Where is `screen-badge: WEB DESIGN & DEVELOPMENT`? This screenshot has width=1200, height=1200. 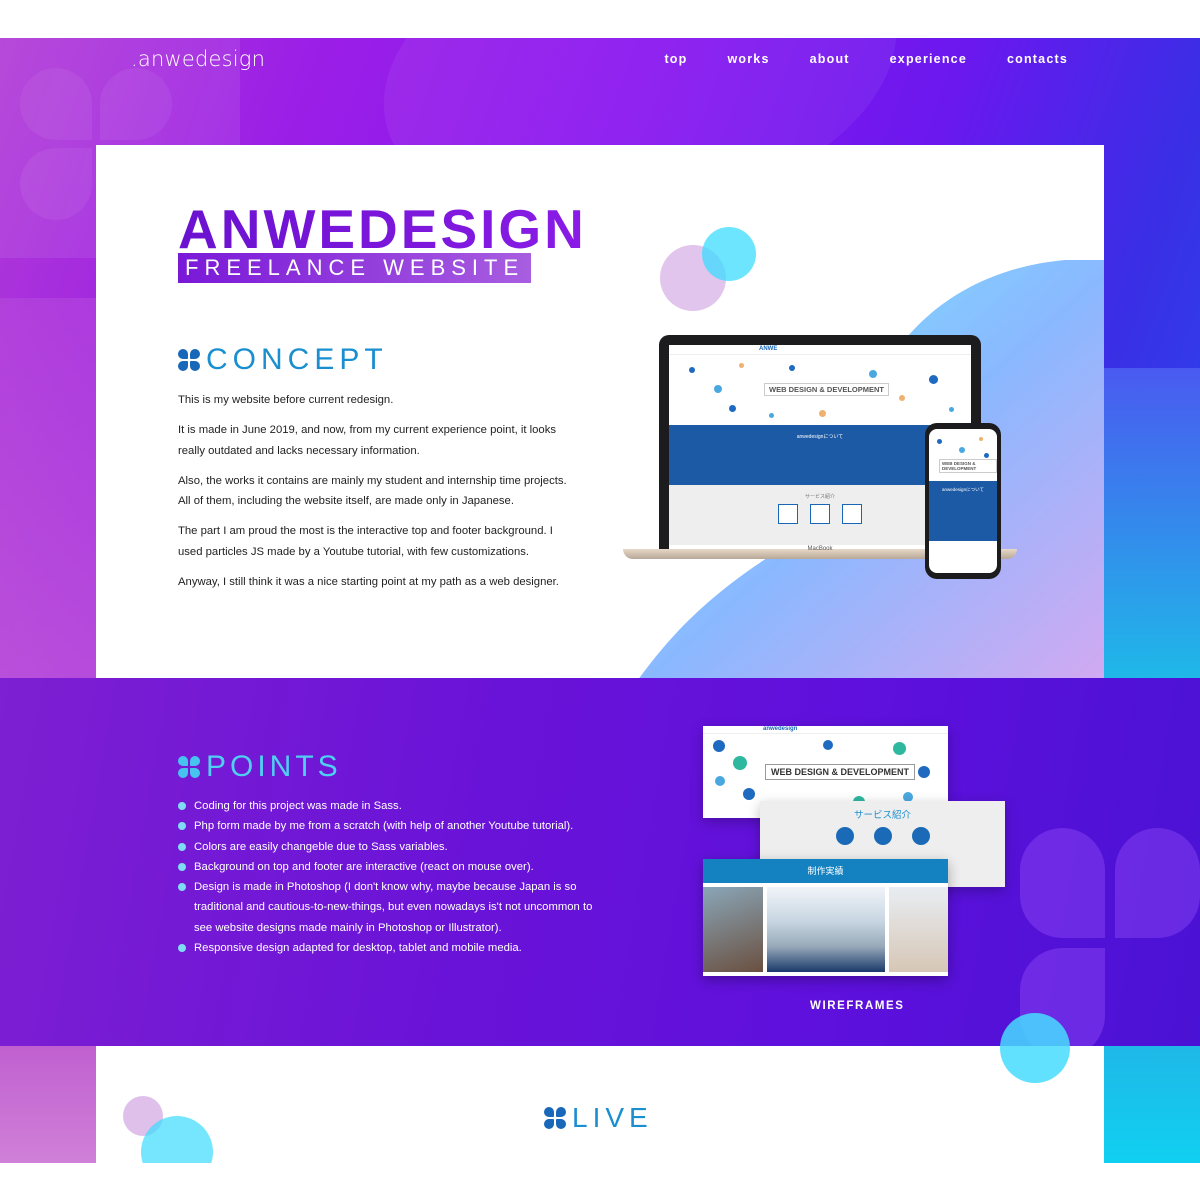 screen-badge: WEB DESIGN & DEVELOPMENT is located at coordinates (827, 389).